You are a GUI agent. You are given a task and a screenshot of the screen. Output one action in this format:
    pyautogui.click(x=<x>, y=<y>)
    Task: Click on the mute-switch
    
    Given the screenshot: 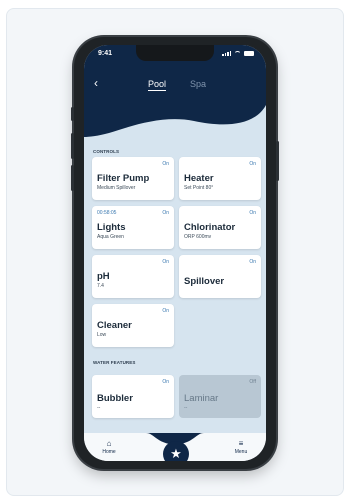 What is the action you would take?
    pyautogui.click(x=72, y=114)
    